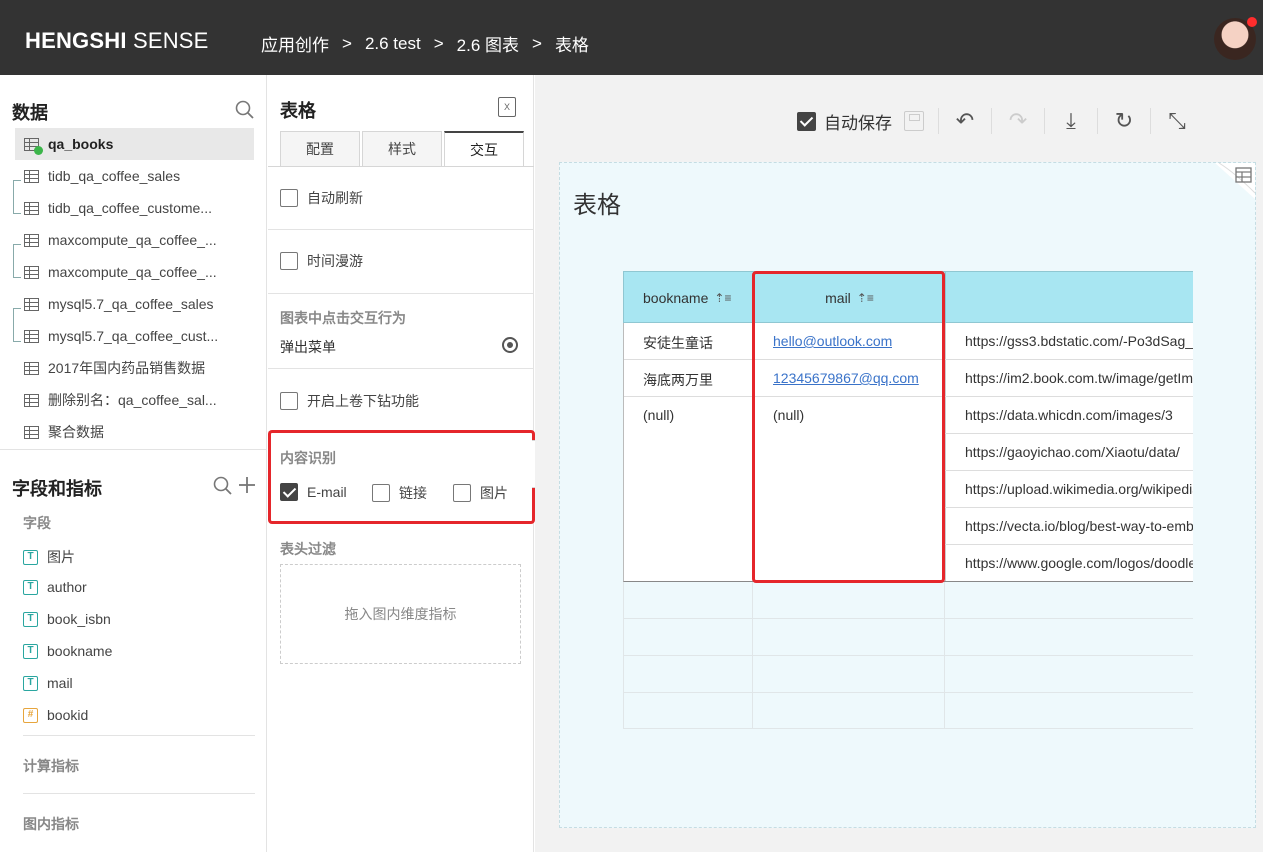  I want to click on sort-icon: ⇡≡, so click(722, 298).